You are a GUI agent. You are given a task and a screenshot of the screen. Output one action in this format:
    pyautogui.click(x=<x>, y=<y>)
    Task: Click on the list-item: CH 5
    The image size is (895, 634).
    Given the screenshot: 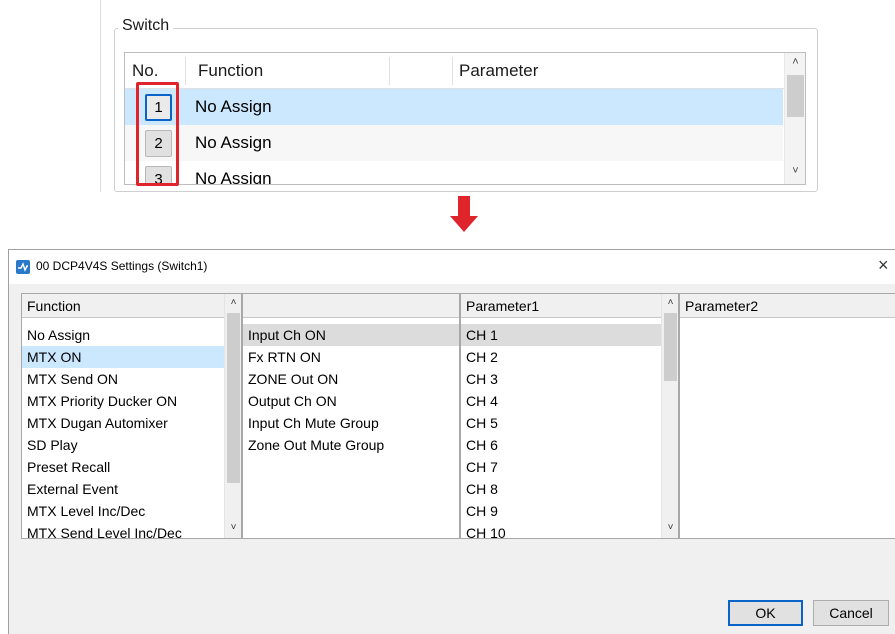 What is the action you would take?
    pyautogui.click(x=561, y=423)
    